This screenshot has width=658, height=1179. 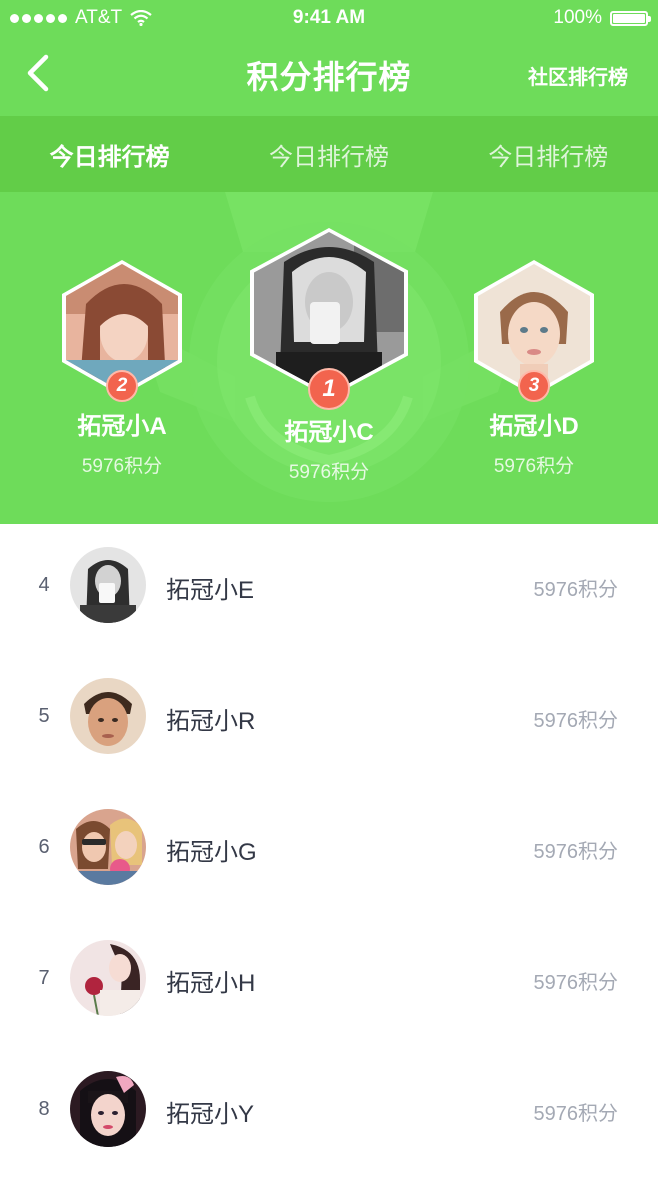 I want to click on list-item: 4 拓冠小E 5976积分, so click(x=329, y=589).